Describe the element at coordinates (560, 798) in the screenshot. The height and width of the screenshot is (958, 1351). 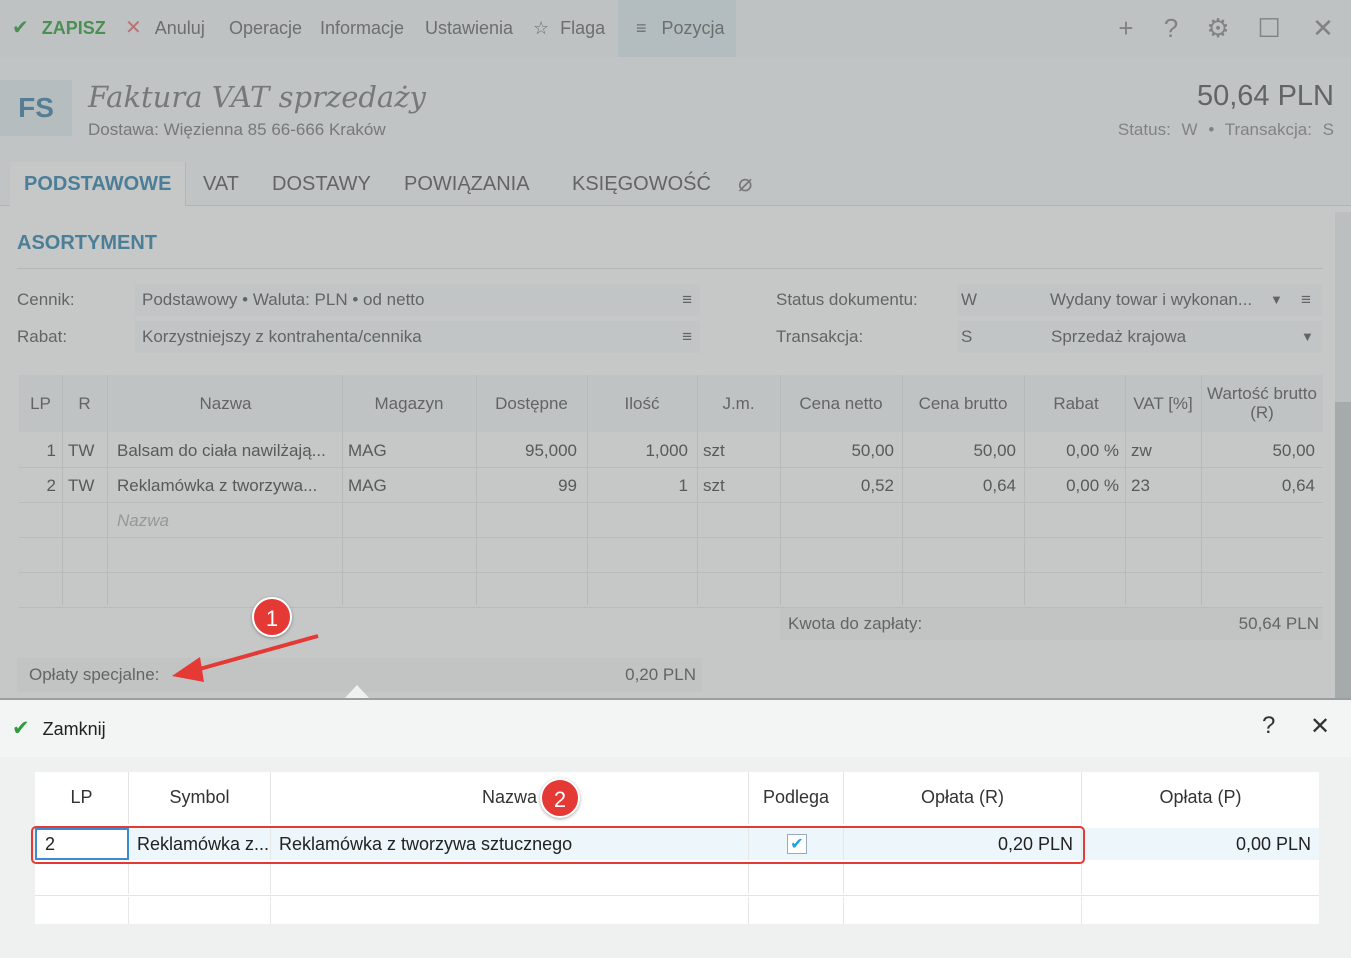
I see `annotation-badge-2: 2` at that location.